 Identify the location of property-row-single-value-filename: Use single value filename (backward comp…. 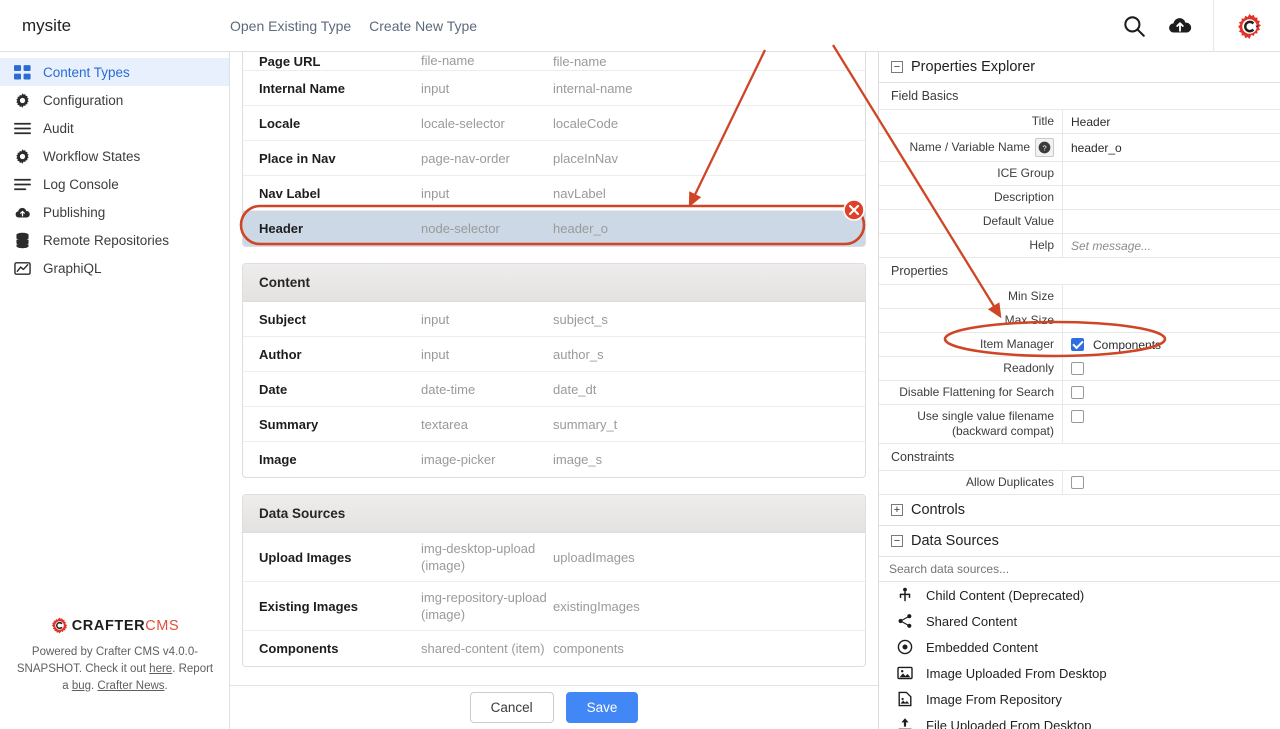
(1079, 424).